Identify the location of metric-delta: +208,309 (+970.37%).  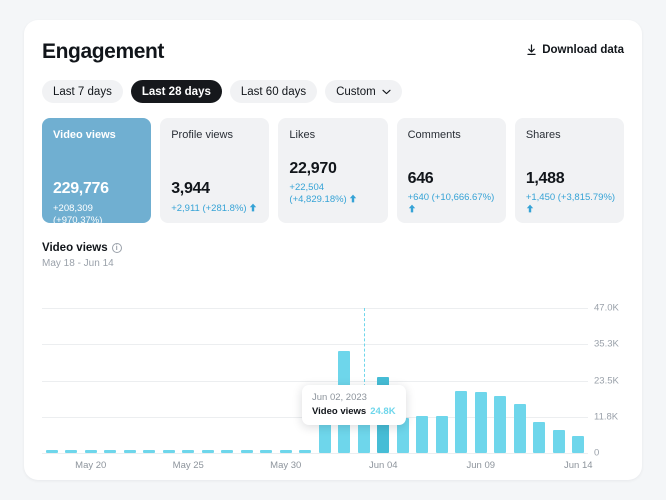
(98, 214).